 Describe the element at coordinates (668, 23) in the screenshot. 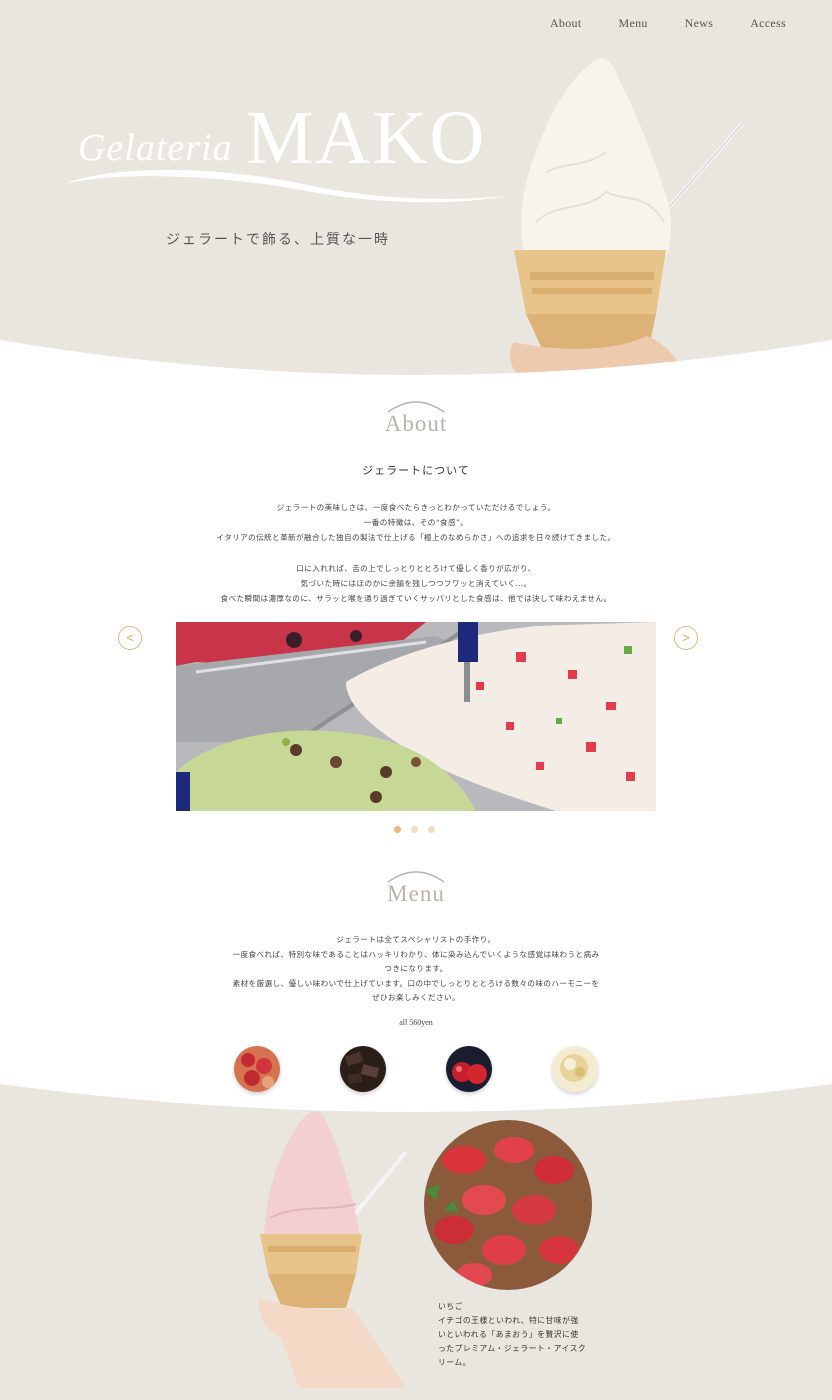

I see `main-nav: About Menu News Access` at that location.